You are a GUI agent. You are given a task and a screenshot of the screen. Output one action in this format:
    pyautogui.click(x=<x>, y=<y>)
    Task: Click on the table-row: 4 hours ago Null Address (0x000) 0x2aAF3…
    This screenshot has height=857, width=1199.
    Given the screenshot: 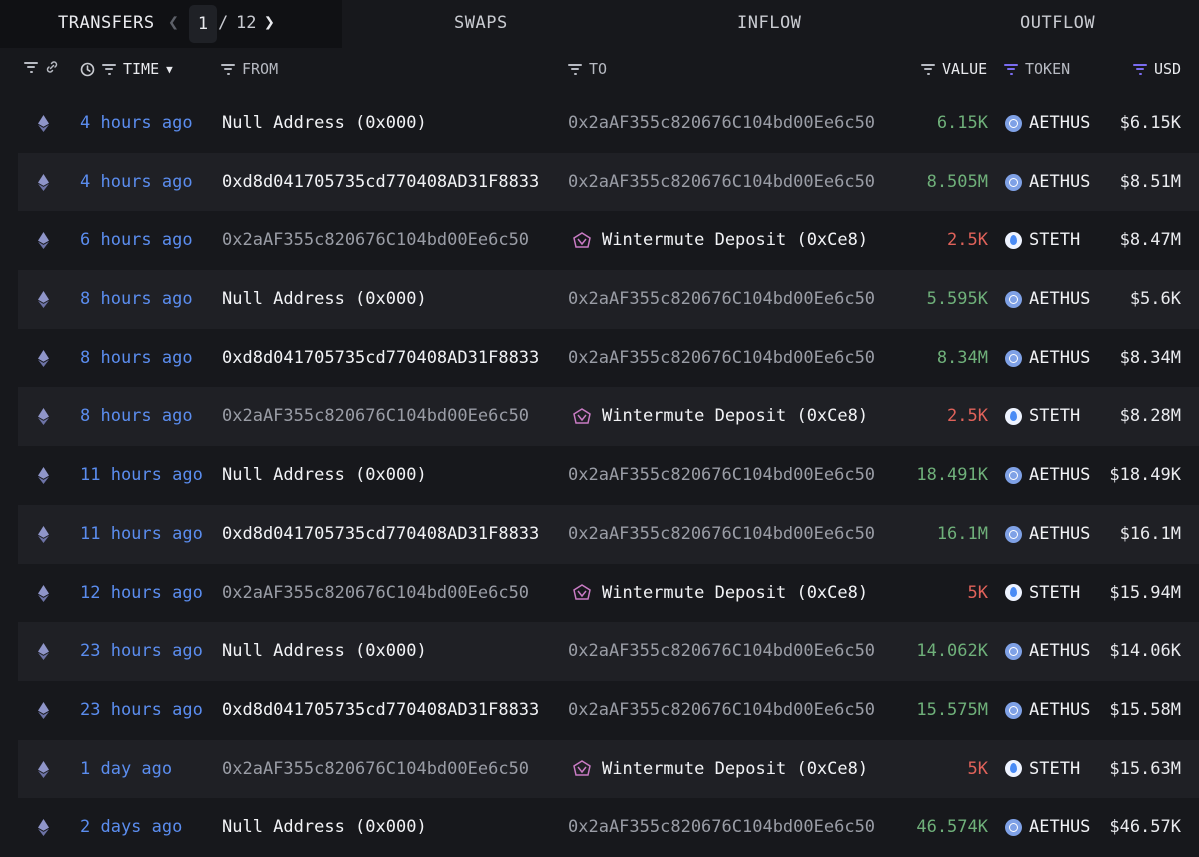 What is the action you would take?
    pyautogui.click(x=608, y=123)
    